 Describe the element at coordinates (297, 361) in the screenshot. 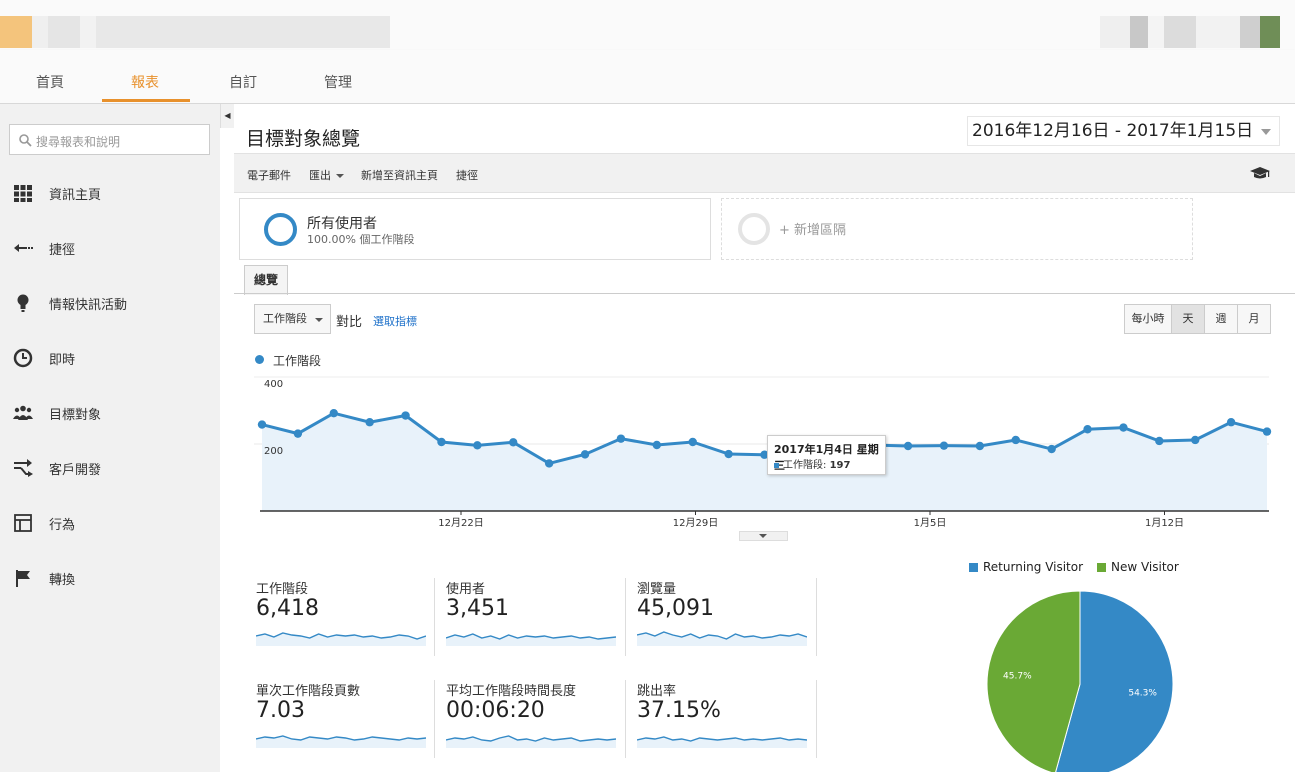

I see `series-legend-label: 工作階段` at that location.